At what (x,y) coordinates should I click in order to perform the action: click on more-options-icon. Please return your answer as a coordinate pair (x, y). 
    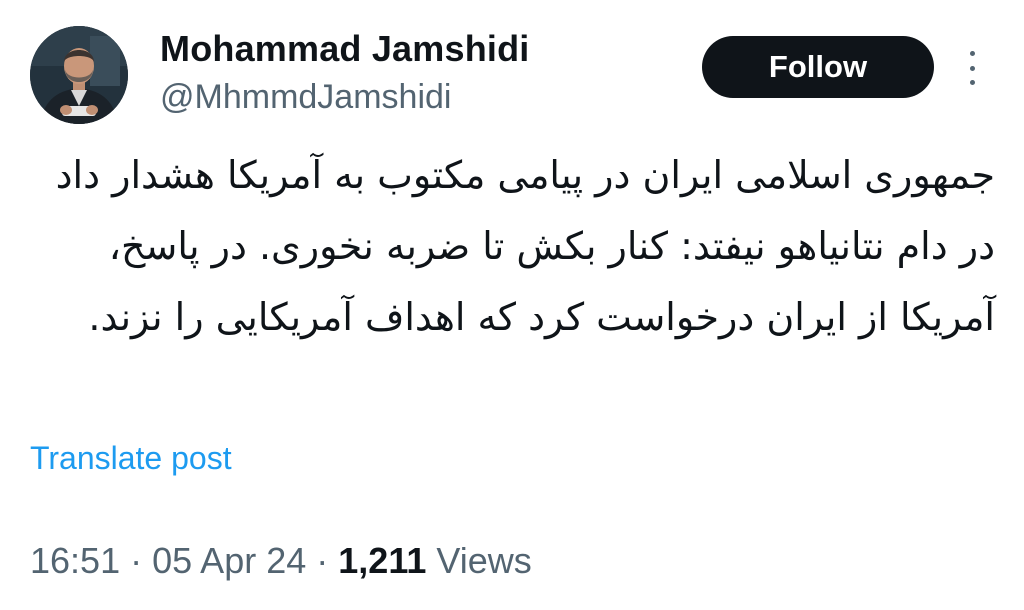
    Looking at the image, I should click on (972, 68).